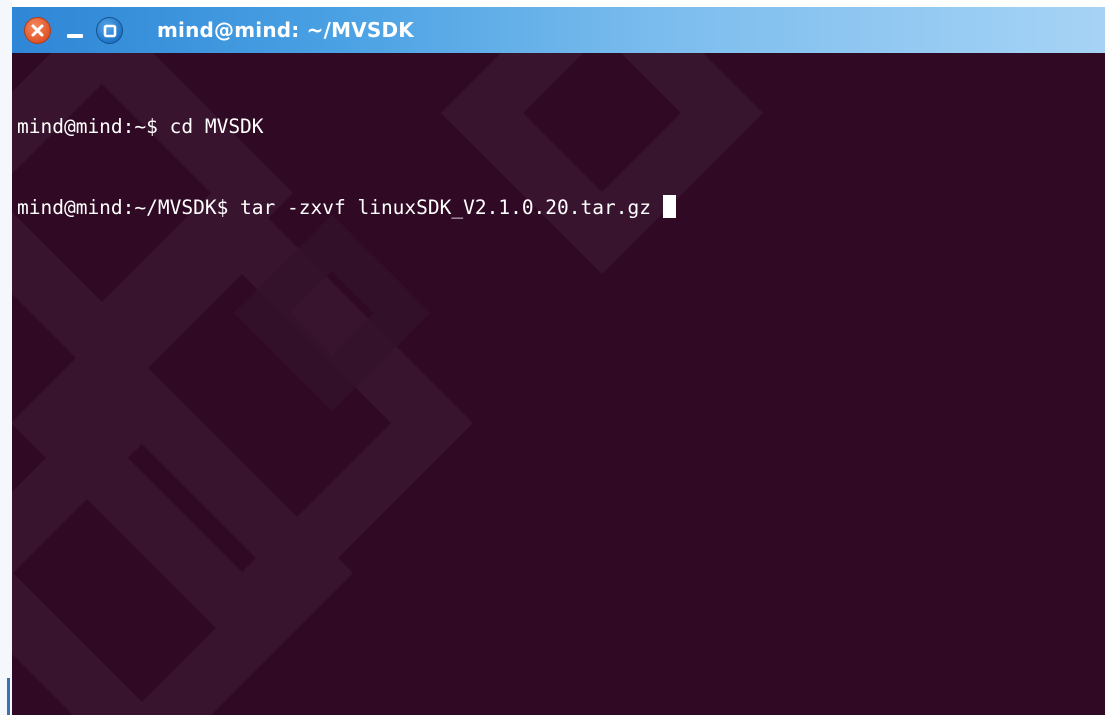  Describe the element at coordinates (558, 30) in the screenshot. I see `title-bar: mind@mind: ~/MVSDK` at that location.